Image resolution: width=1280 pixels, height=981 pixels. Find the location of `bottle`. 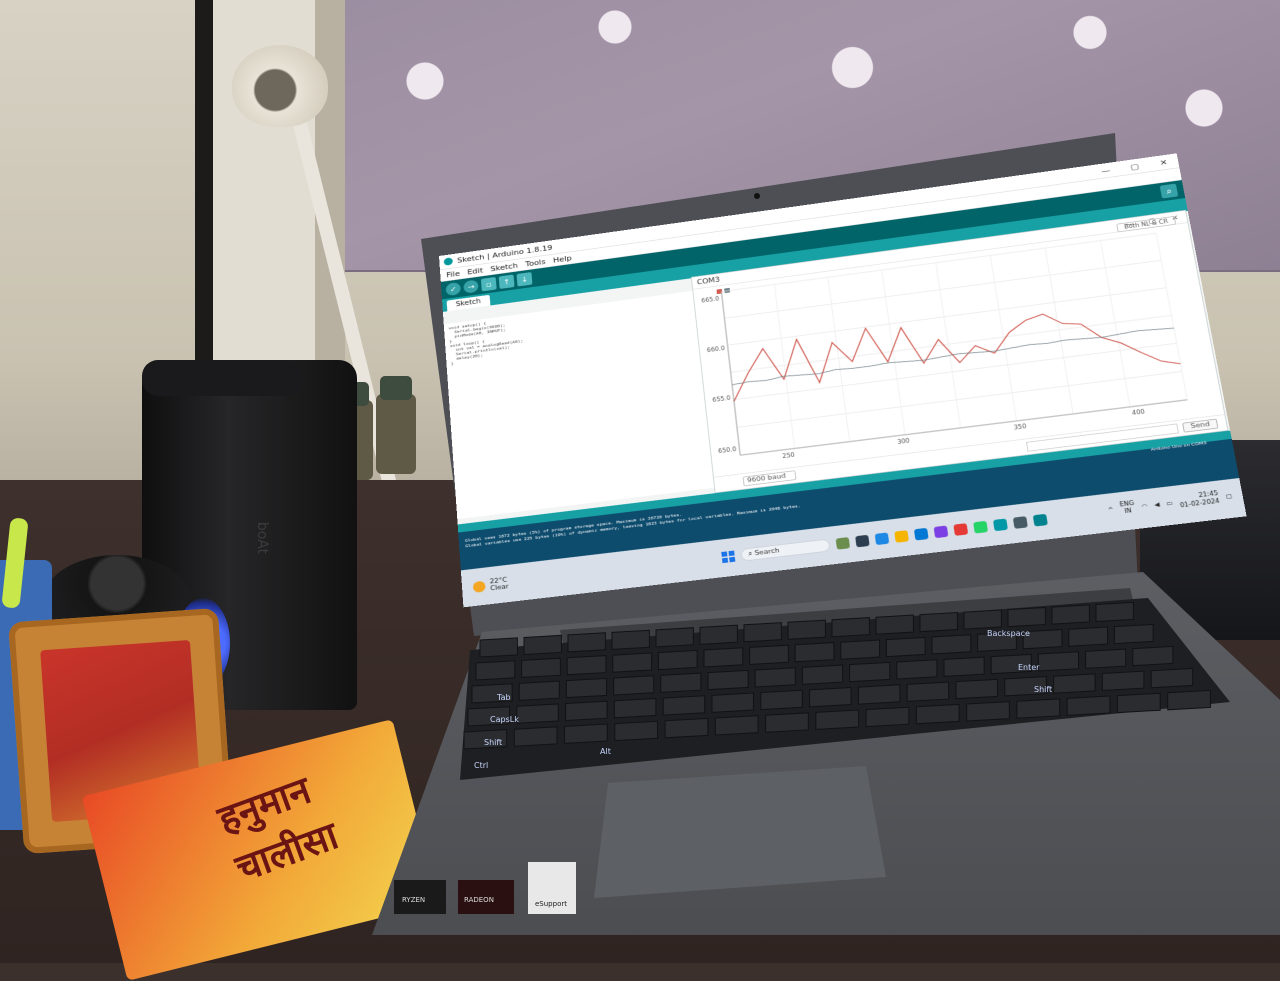

bottle is located at coordinates (396, 425).